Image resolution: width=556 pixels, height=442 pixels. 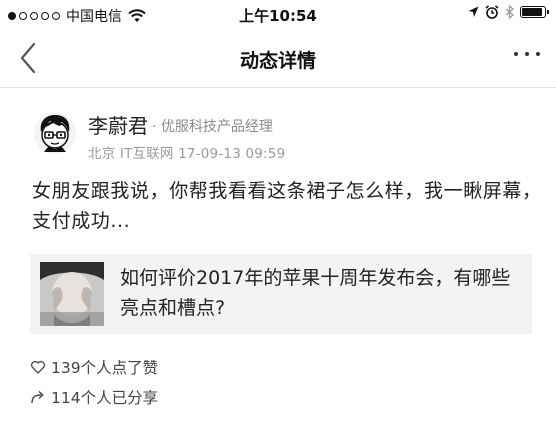 I want to click on nav-bar: 动态详情, so click(x=278, y=59).